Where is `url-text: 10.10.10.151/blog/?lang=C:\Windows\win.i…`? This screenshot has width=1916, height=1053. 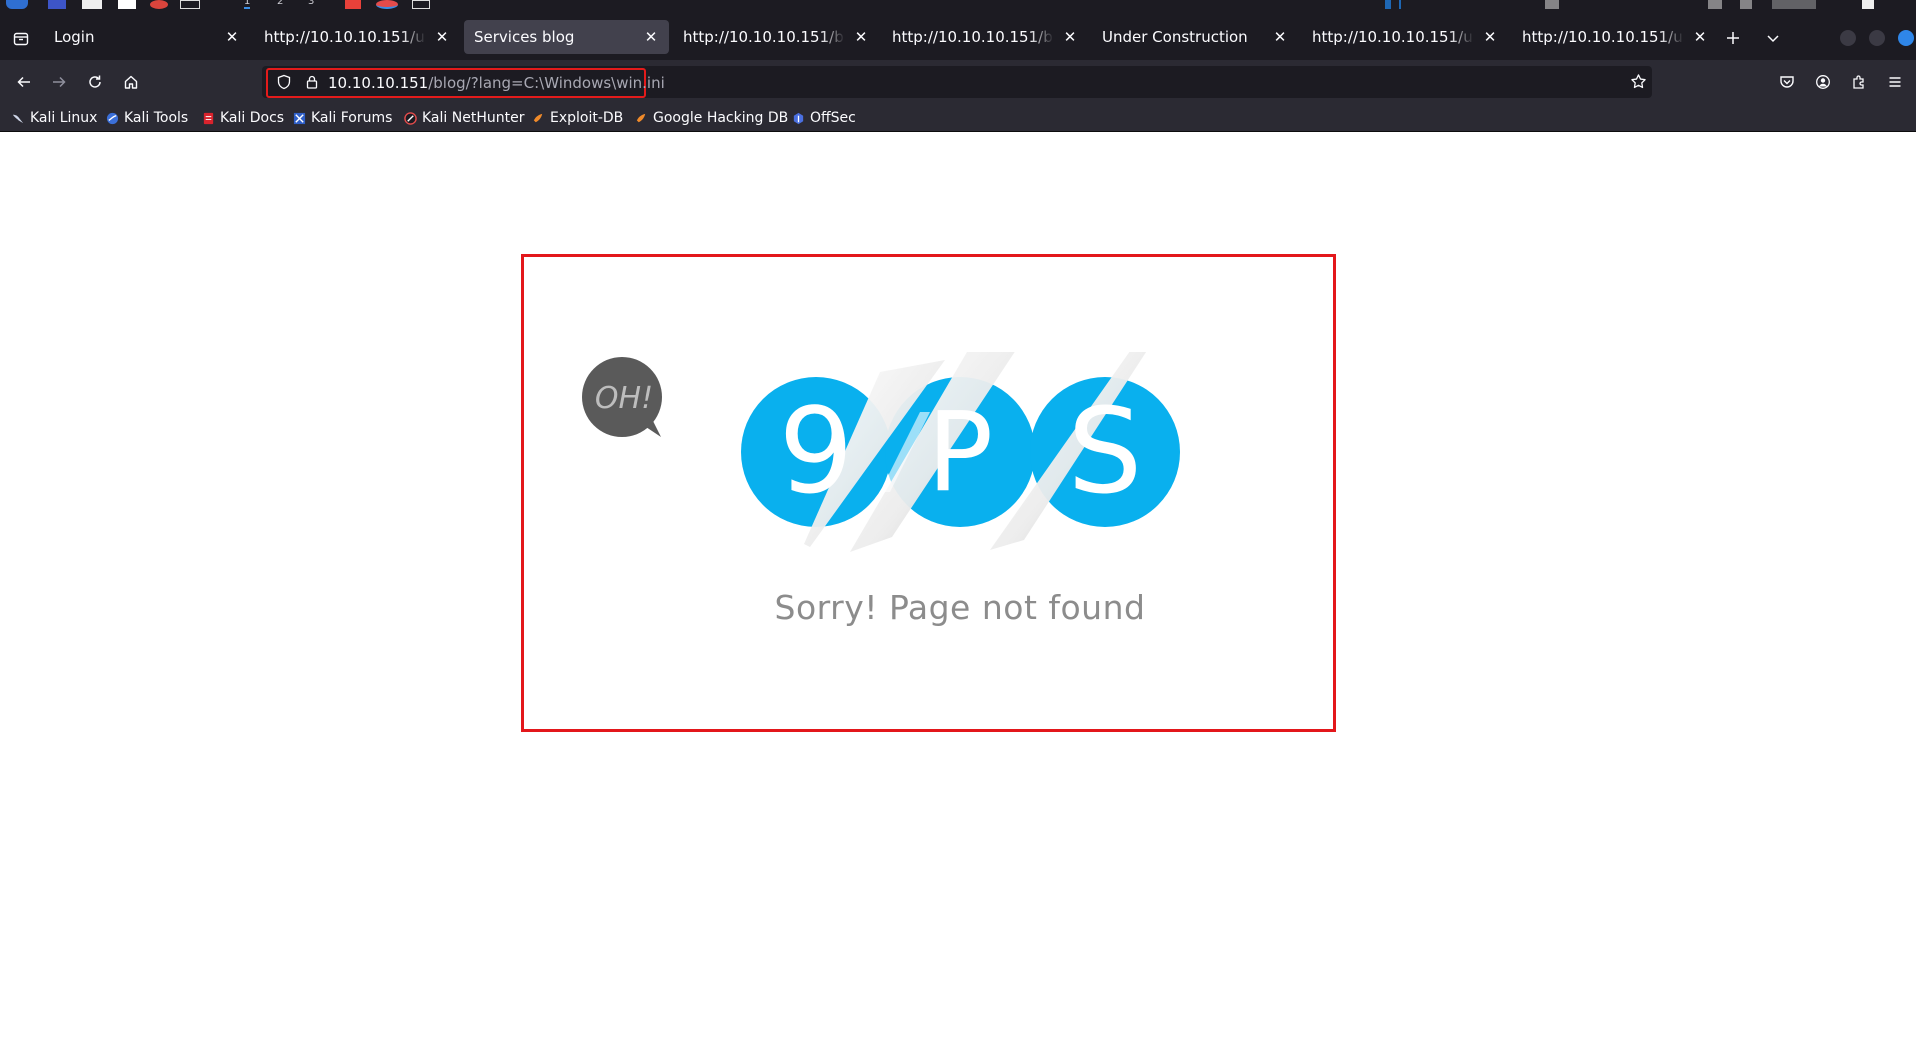
url-text: 10.10.10.151/blog/?lang=C:\Windows\win.i… is located at coordinates (496, 83).